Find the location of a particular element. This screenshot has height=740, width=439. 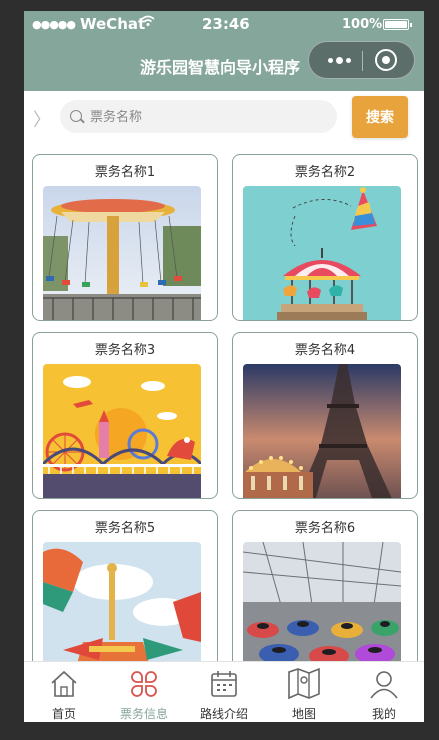

status-bar: ●●●●● WeChat 23:46 100% is located at coordinates (224, 25).